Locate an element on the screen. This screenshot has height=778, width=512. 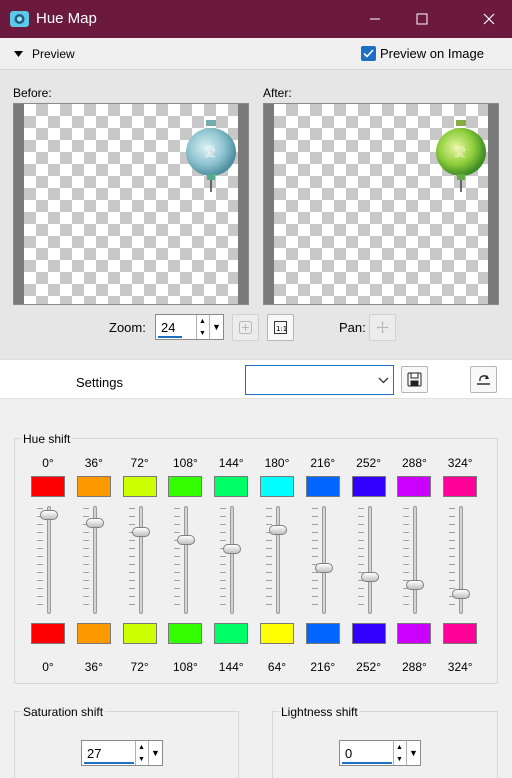
svg-text: 1:1 is located at coordinates (281, 329).